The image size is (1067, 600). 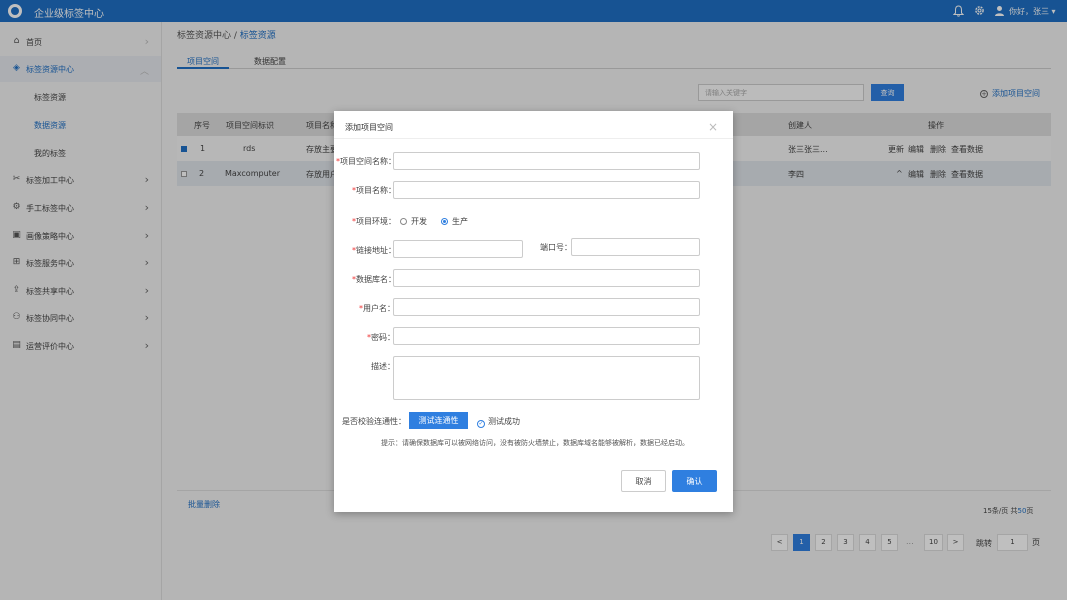 What do you see at coordinates (546, 190) in the screenshot?
I see `project-name-input` at bounding box center [546, 190].